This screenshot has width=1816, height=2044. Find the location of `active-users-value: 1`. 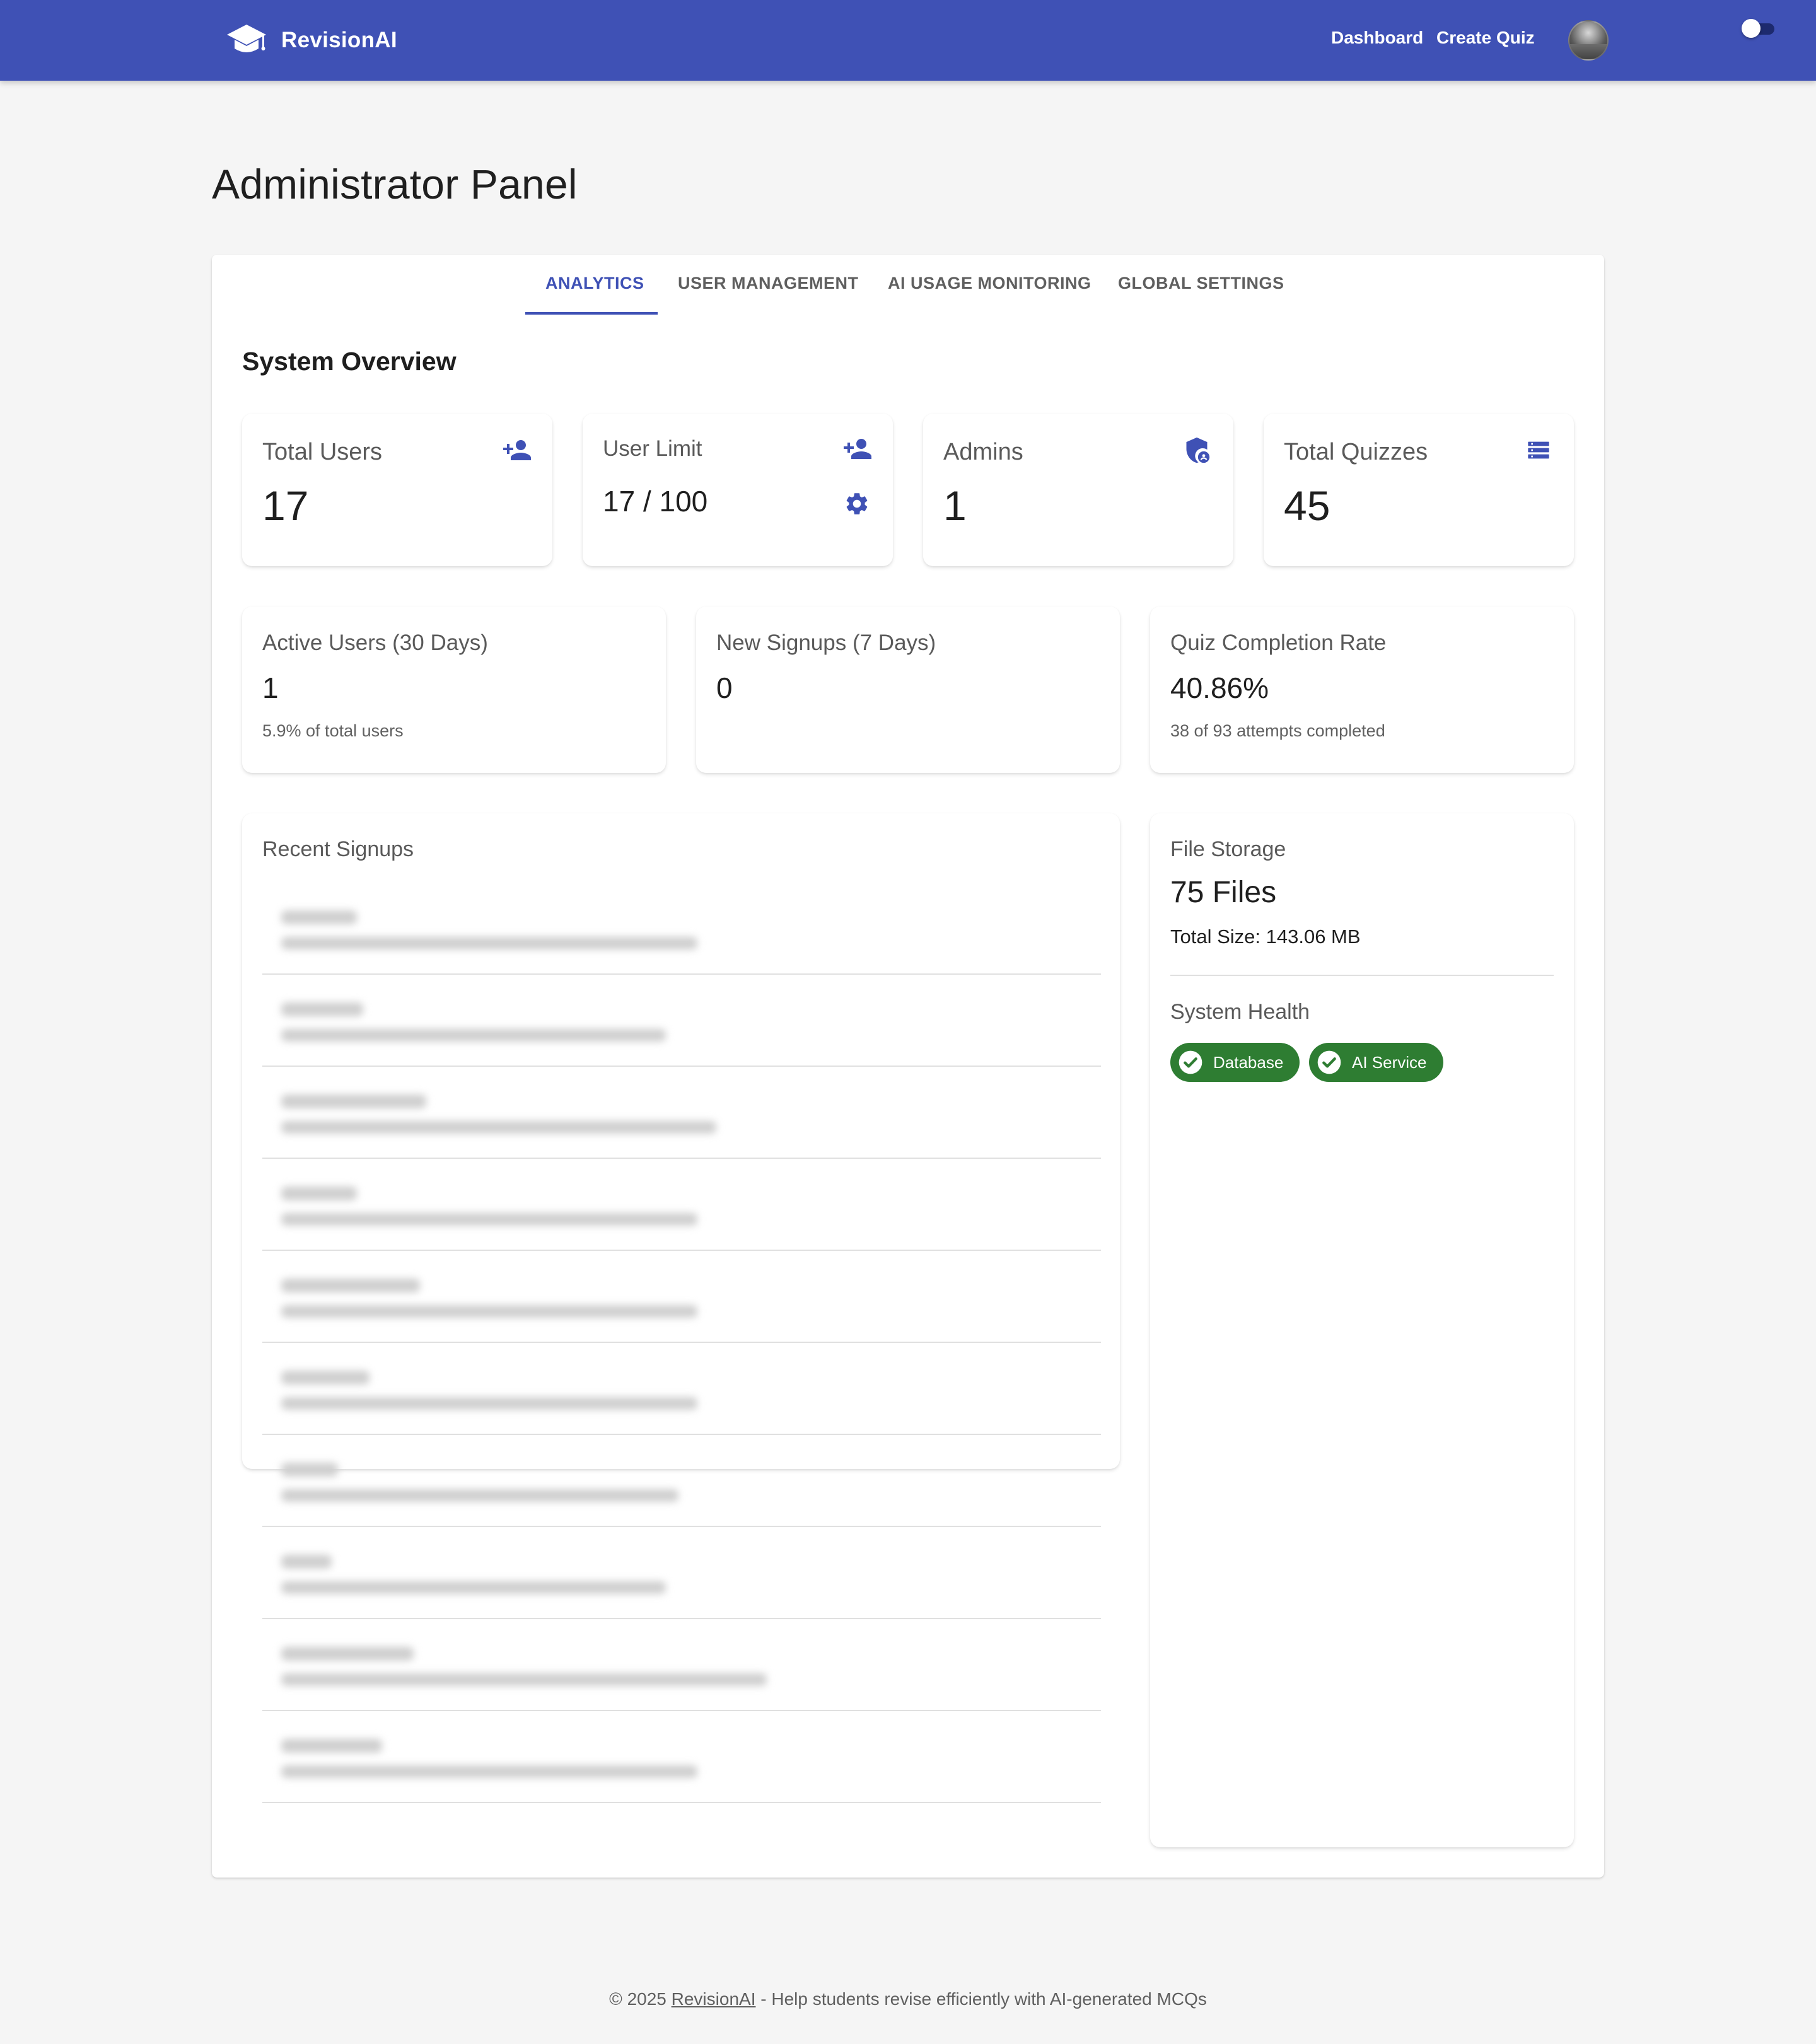

active-users-value: 1 is located at coordinates (270, 688).